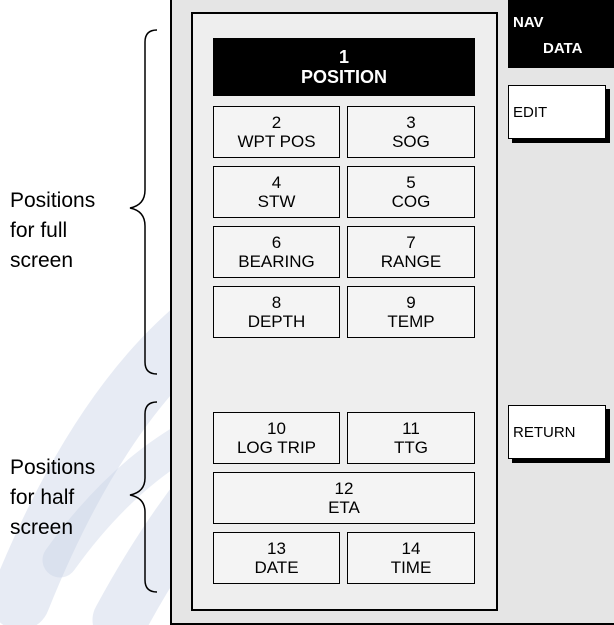 The height and width of the screenshot is (625, 614). What do you see at coordinates (561, 34) in the screenshot?
I see `nav-data-title: NAV DATA` at bounding box center [561, 34].